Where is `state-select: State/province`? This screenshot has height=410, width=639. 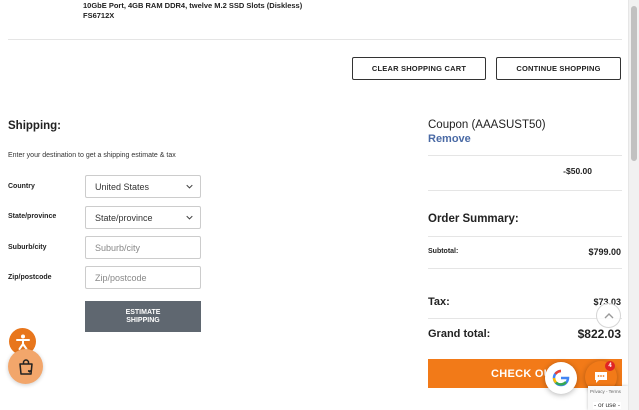
state-select: State/province is located at coordinates (143, 217).